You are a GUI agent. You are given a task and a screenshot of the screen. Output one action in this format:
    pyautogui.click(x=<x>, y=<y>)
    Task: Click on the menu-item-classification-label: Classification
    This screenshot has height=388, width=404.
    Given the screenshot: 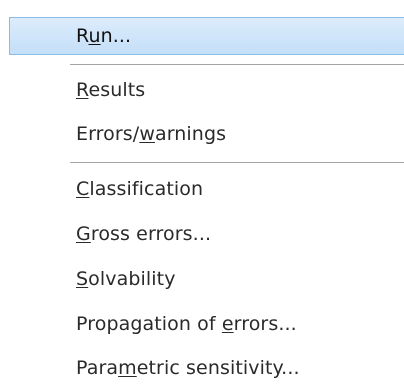 What is the action you would take?
    pyautogui.click(x=140, y=189)
    